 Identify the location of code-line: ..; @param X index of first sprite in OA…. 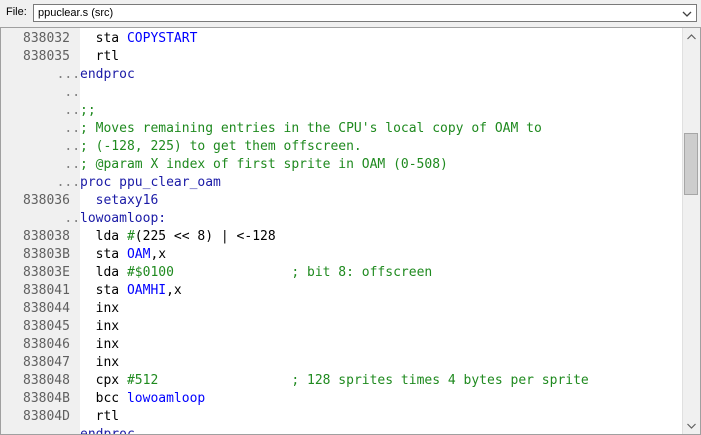
(341, 165).